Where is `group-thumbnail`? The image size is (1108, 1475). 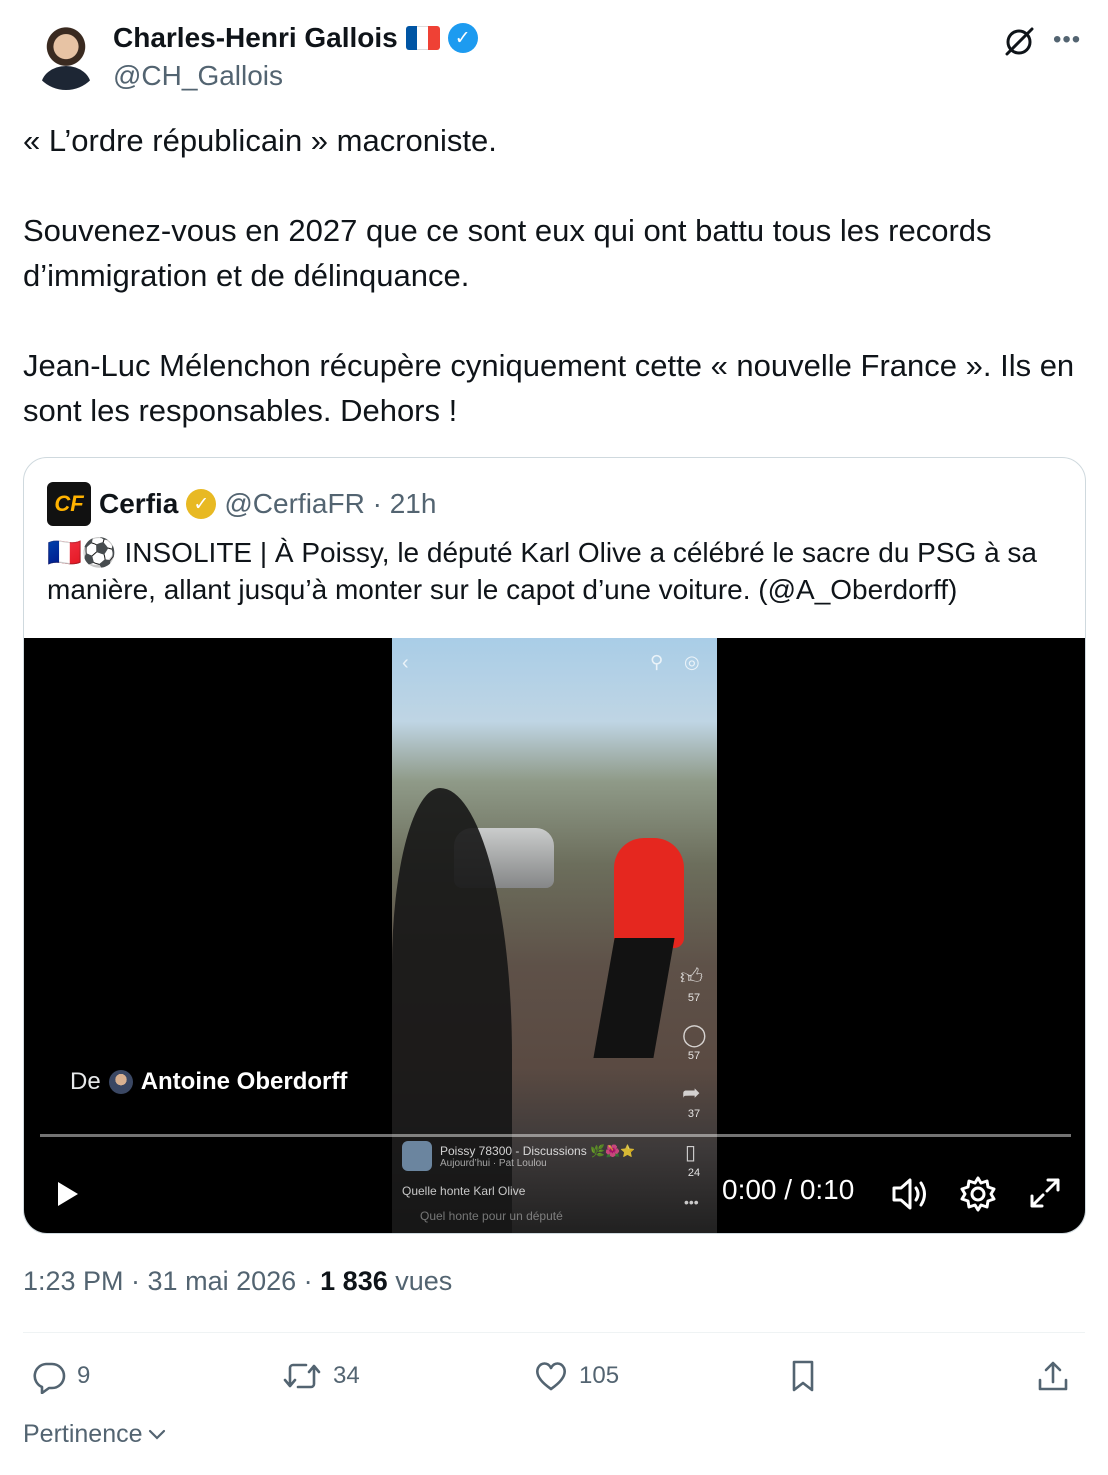 group-thumbnail is located at coordinates (417, 1156).